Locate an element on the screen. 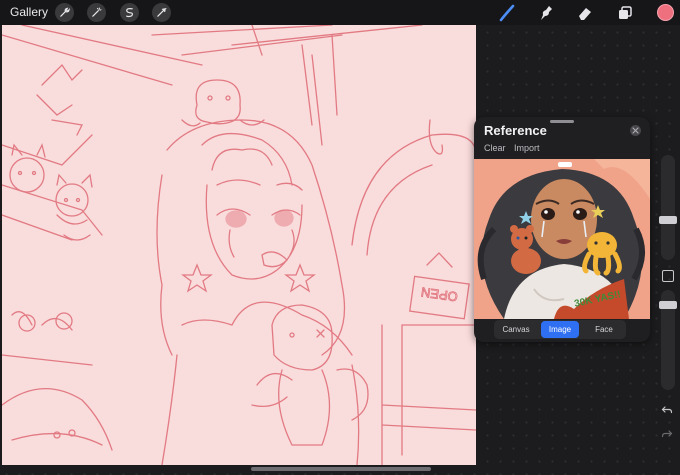  eraser-icon is located at coordinates (585, 13).